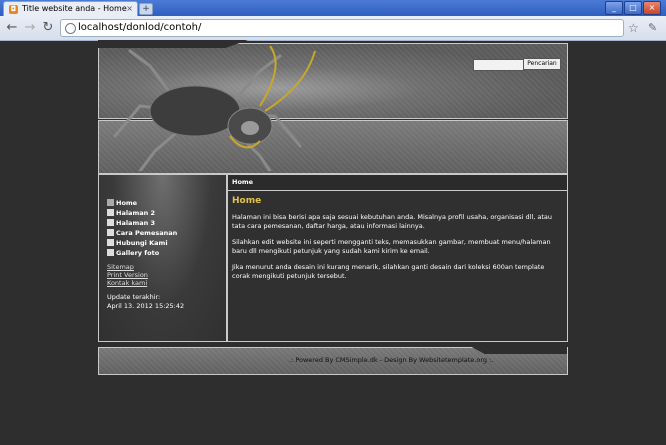 Image resolution: width=666 pixels, height=445 pixels. I want to click on last-updated: Update terakhir: April 13. 2012 15:25:42, so click(145, 302).